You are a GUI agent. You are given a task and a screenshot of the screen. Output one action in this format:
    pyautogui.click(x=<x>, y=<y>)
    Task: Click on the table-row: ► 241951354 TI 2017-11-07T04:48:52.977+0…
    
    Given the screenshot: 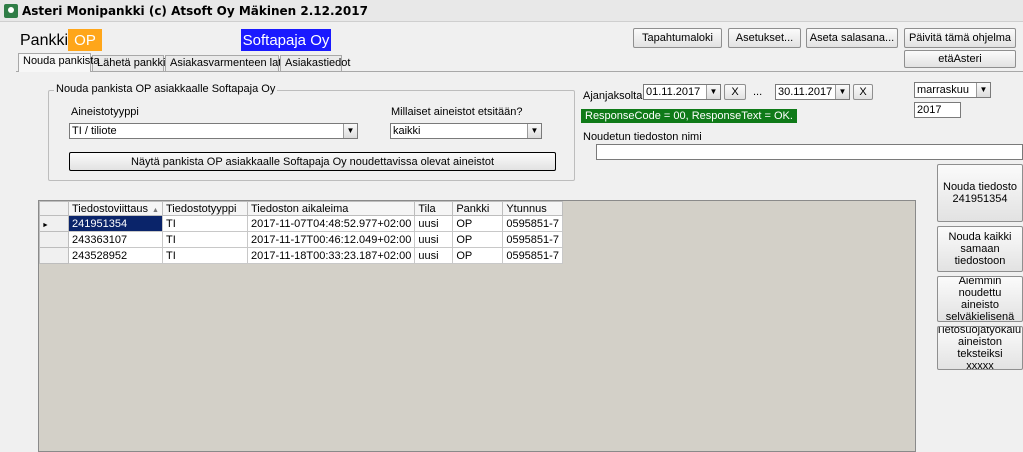 What is the action you would take?
    pyautogui.click(x=301, y=223)
    